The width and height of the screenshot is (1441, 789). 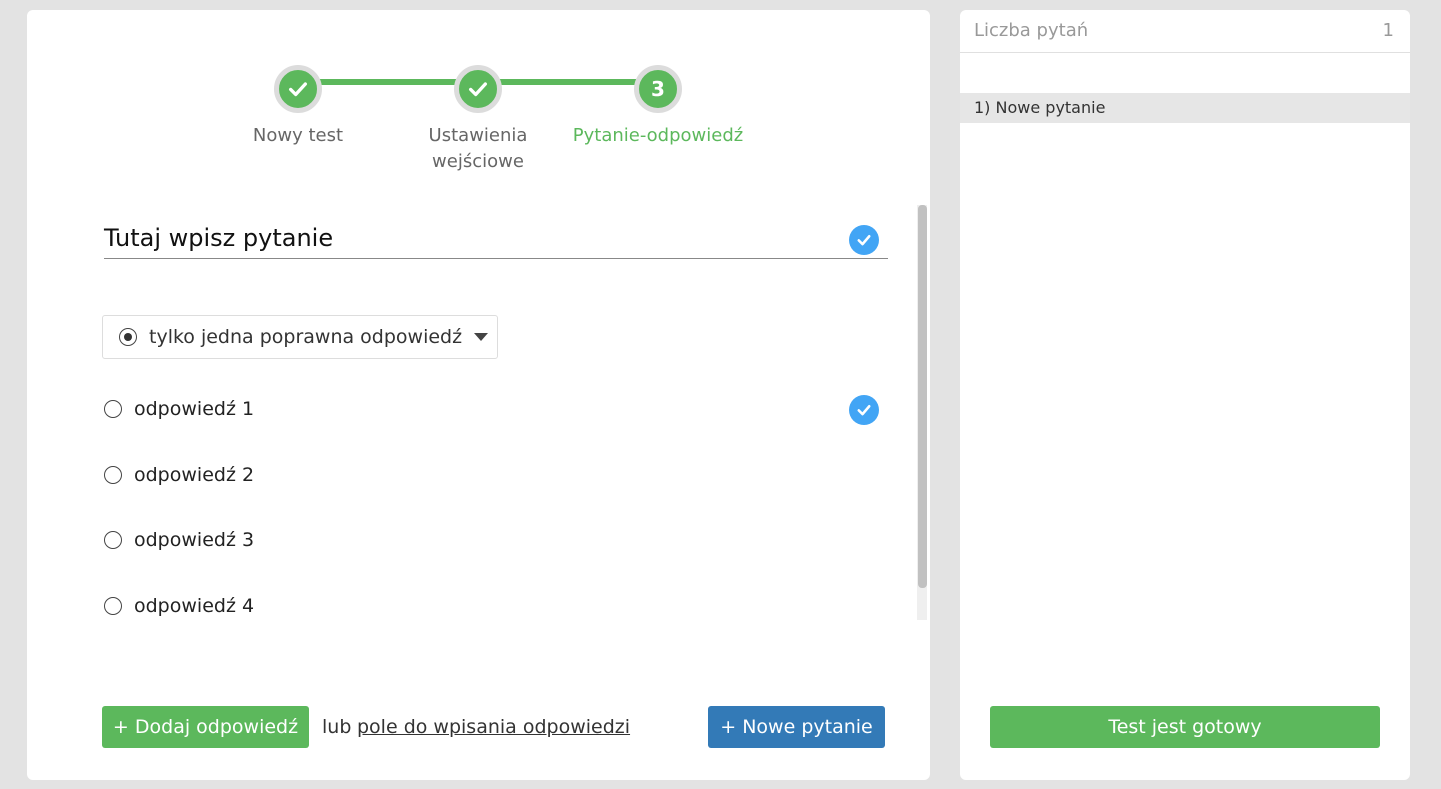 What do you see at coordinates (864, 240) in the screenshot?
I see `question-confirm-check-icon` at bounding box center [864, 240].